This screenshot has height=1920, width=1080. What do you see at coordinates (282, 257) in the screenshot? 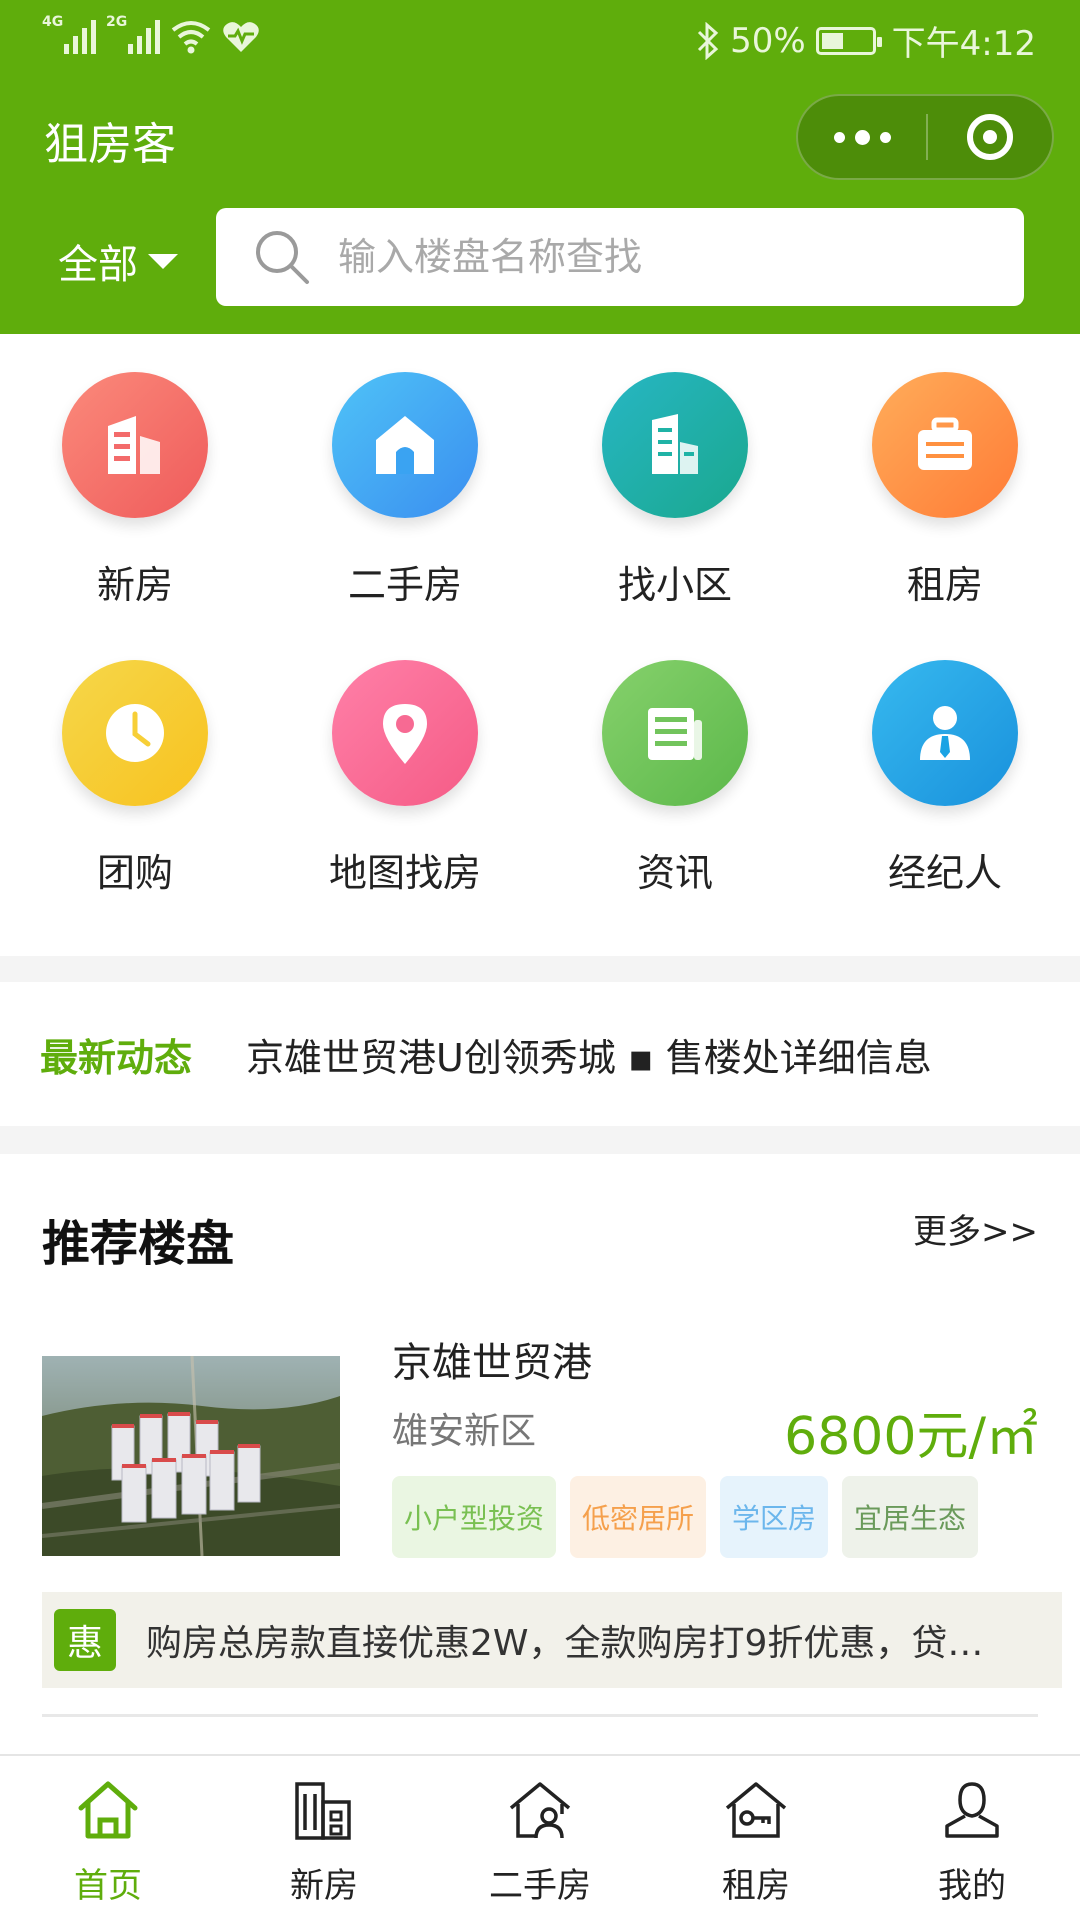
I see `search-icon` at bounding box center [282, 257].